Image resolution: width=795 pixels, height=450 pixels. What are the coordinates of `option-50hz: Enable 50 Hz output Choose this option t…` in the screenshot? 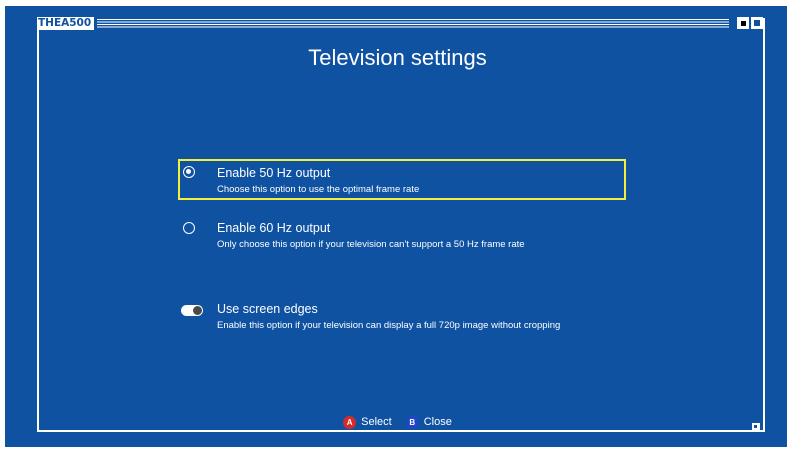 It's located at (402, 179).